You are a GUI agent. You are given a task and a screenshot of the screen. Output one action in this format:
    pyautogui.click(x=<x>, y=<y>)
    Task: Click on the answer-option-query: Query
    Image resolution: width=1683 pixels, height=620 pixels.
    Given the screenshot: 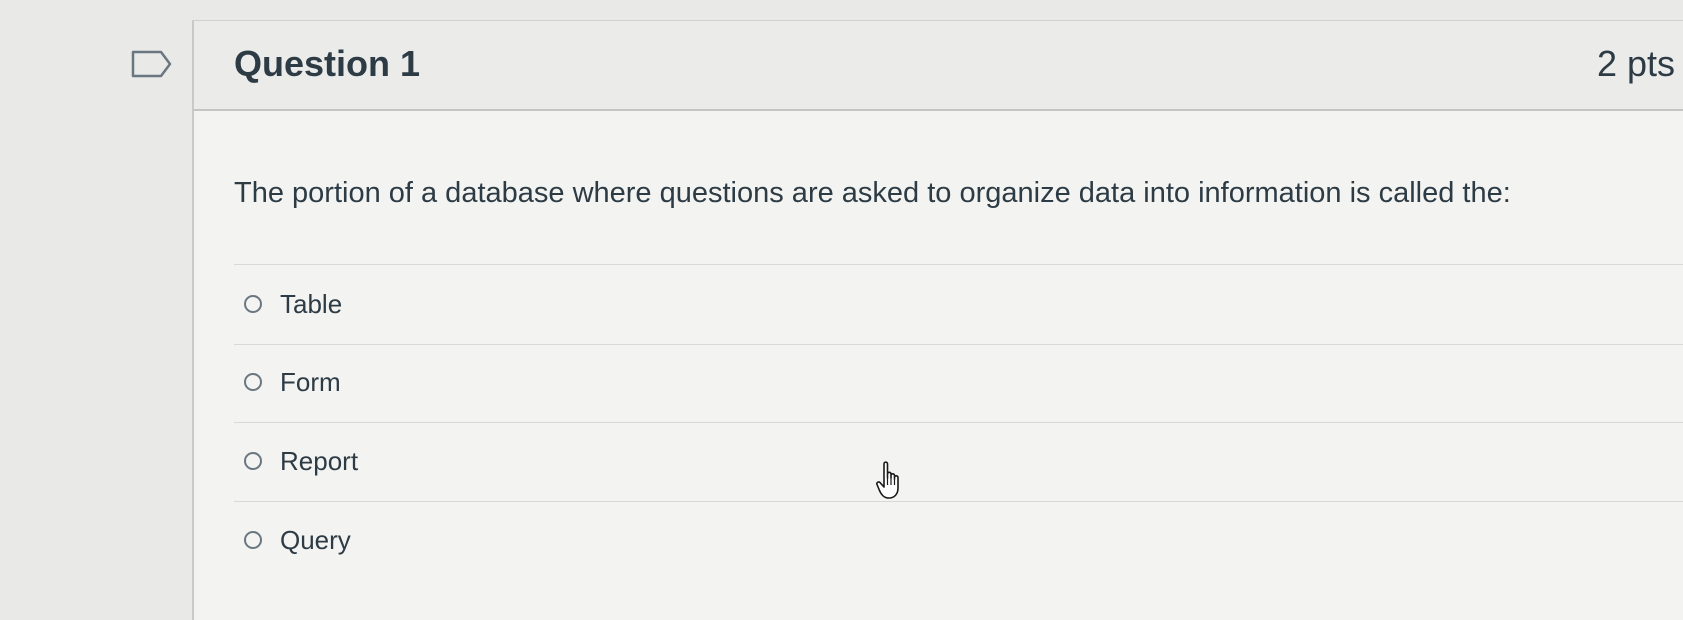 What is the action you would take?
    pyautogui.click(x=297, y=540)
    